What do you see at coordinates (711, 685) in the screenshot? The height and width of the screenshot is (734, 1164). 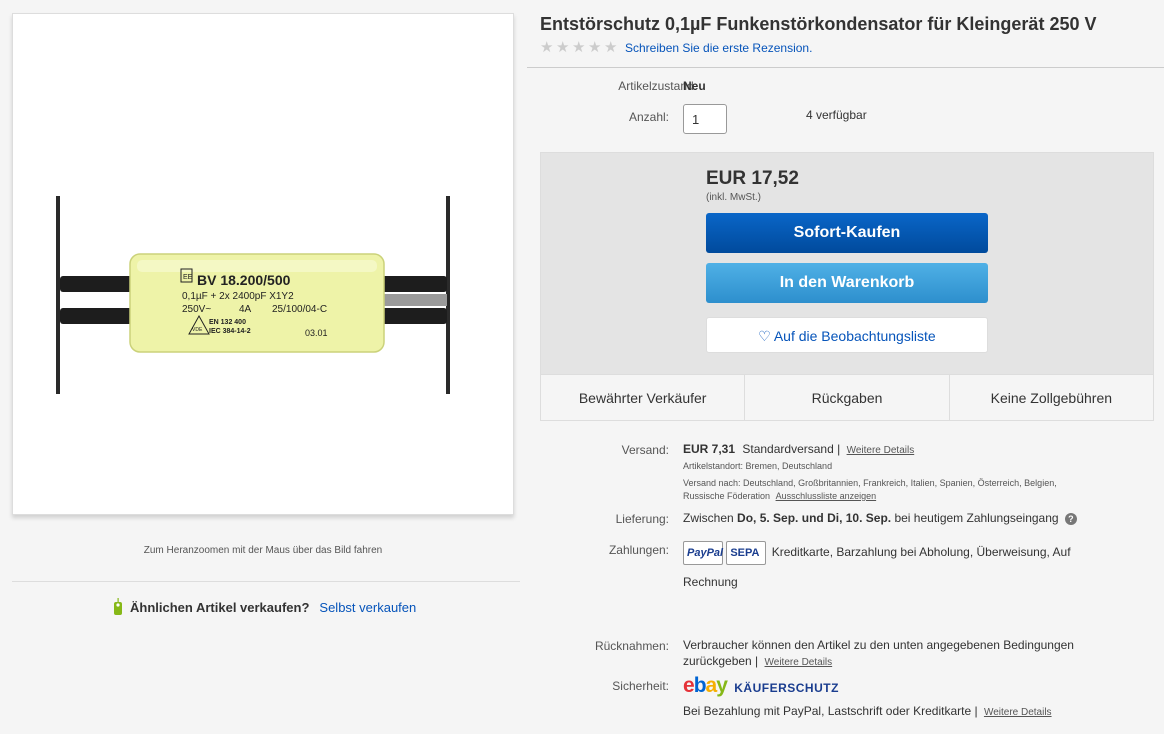 I see `ebay-logo-a: a` at bounding box center [711, 685].